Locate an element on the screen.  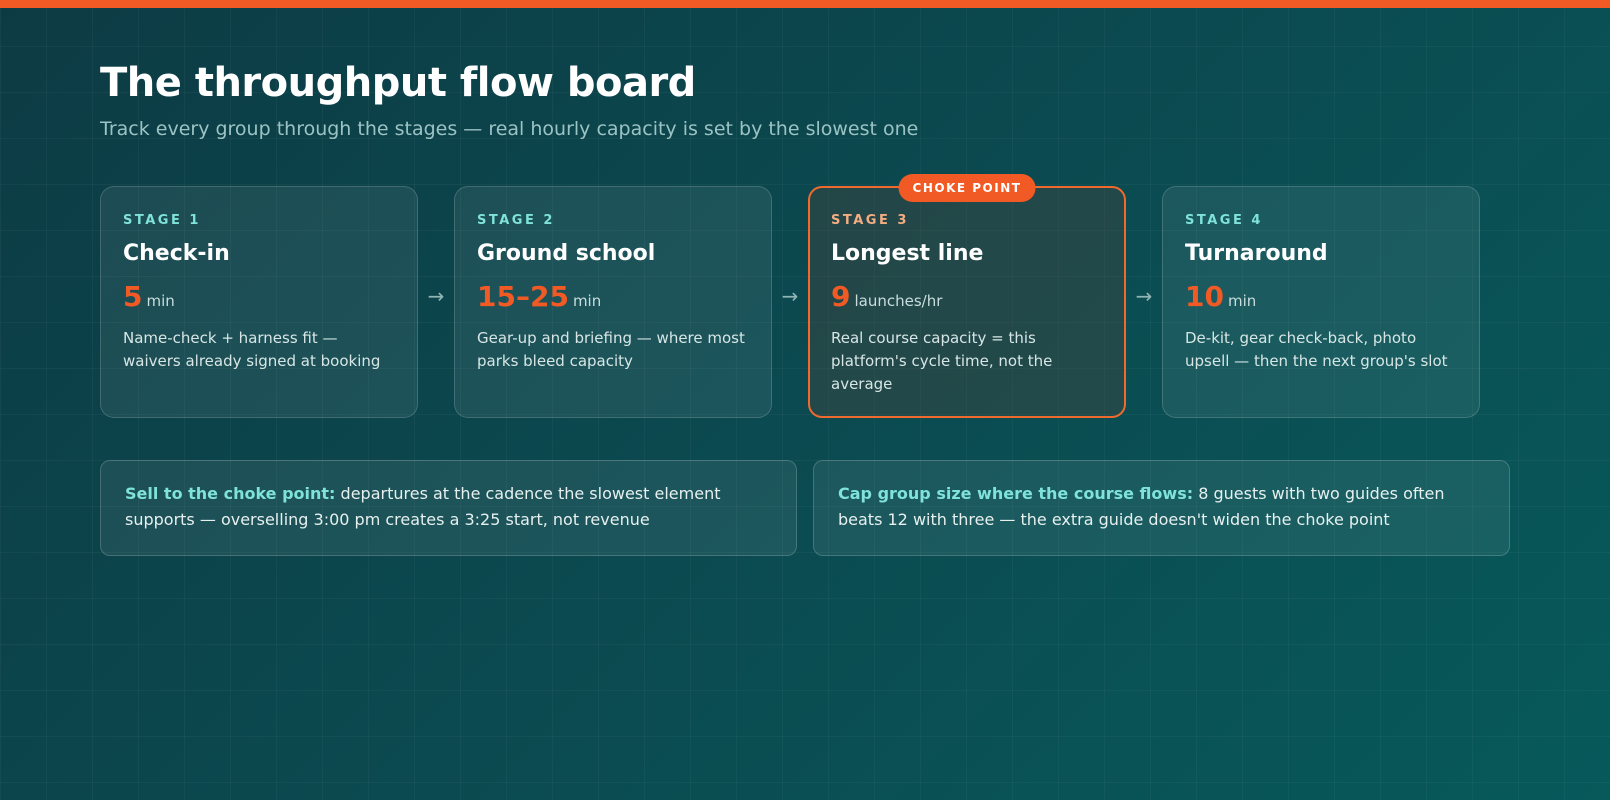
page-title: The throughput flow board is located at coordinates (398, 83).